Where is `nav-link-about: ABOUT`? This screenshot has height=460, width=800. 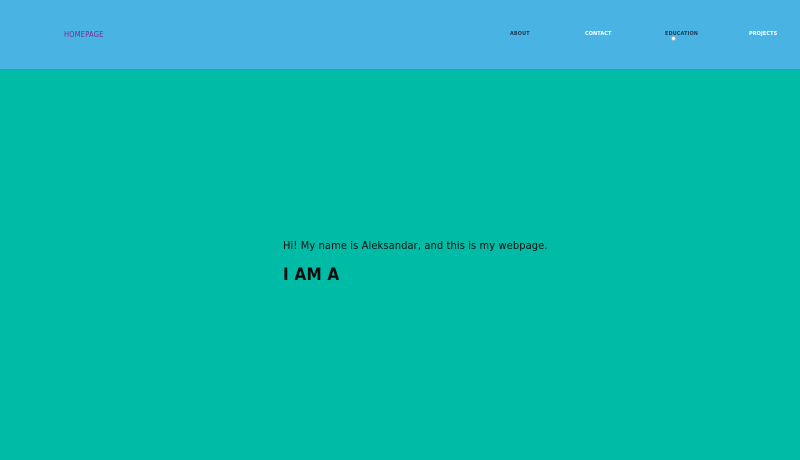 nav-link-about: ABOUT is located at coordinates (520, 34).